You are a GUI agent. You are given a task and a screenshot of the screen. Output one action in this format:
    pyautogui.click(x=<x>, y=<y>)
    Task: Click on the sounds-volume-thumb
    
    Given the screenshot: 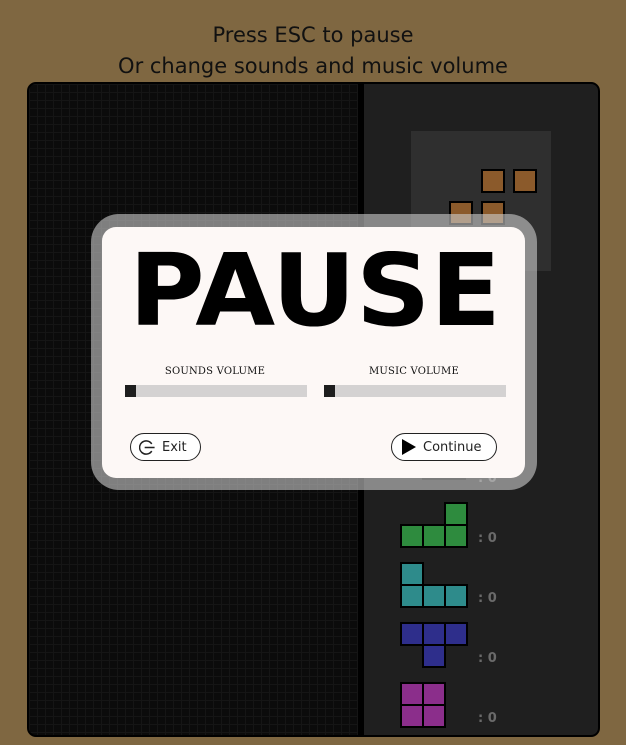 What is the action you would take?
    pyautogui.click(x=130, y=391)
    